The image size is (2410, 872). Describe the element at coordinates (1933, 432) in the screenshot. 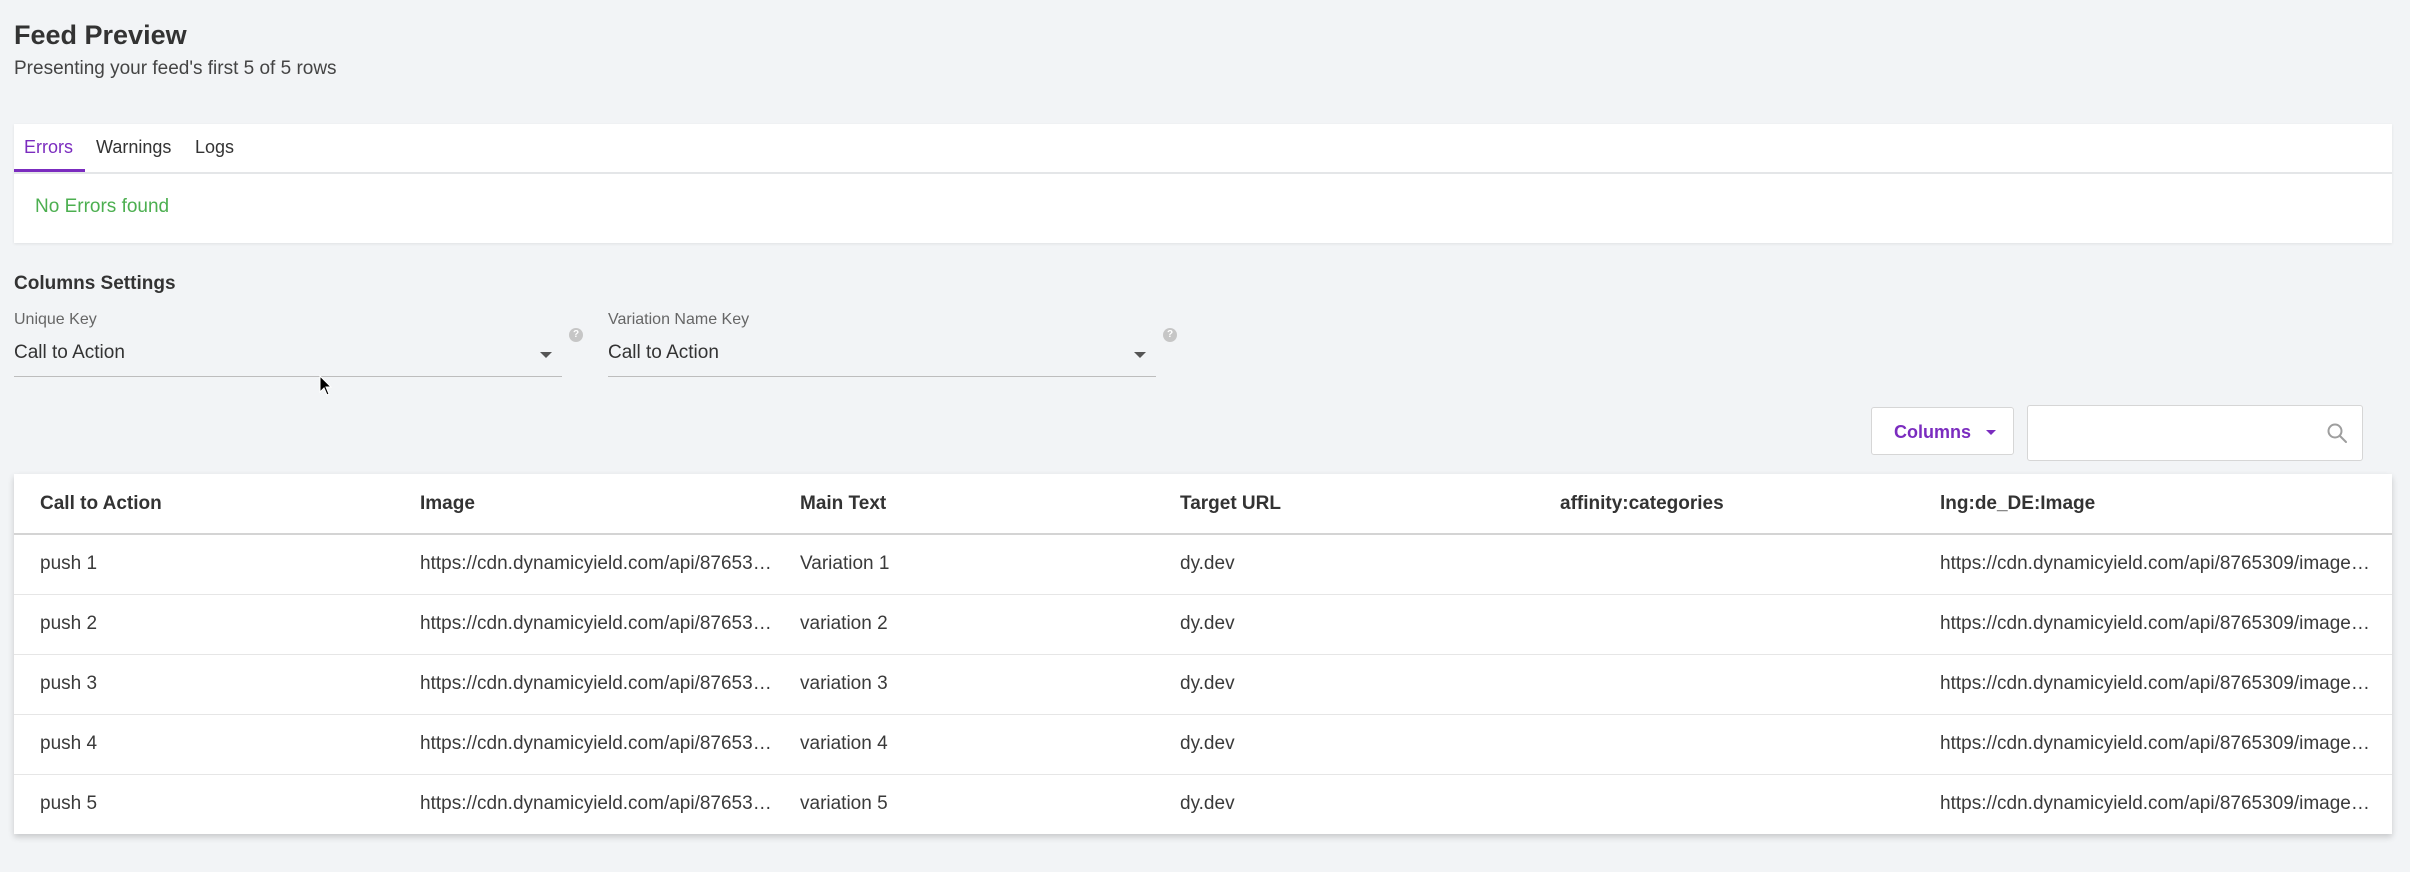

I see `columns-button-label: Columns` at that location.